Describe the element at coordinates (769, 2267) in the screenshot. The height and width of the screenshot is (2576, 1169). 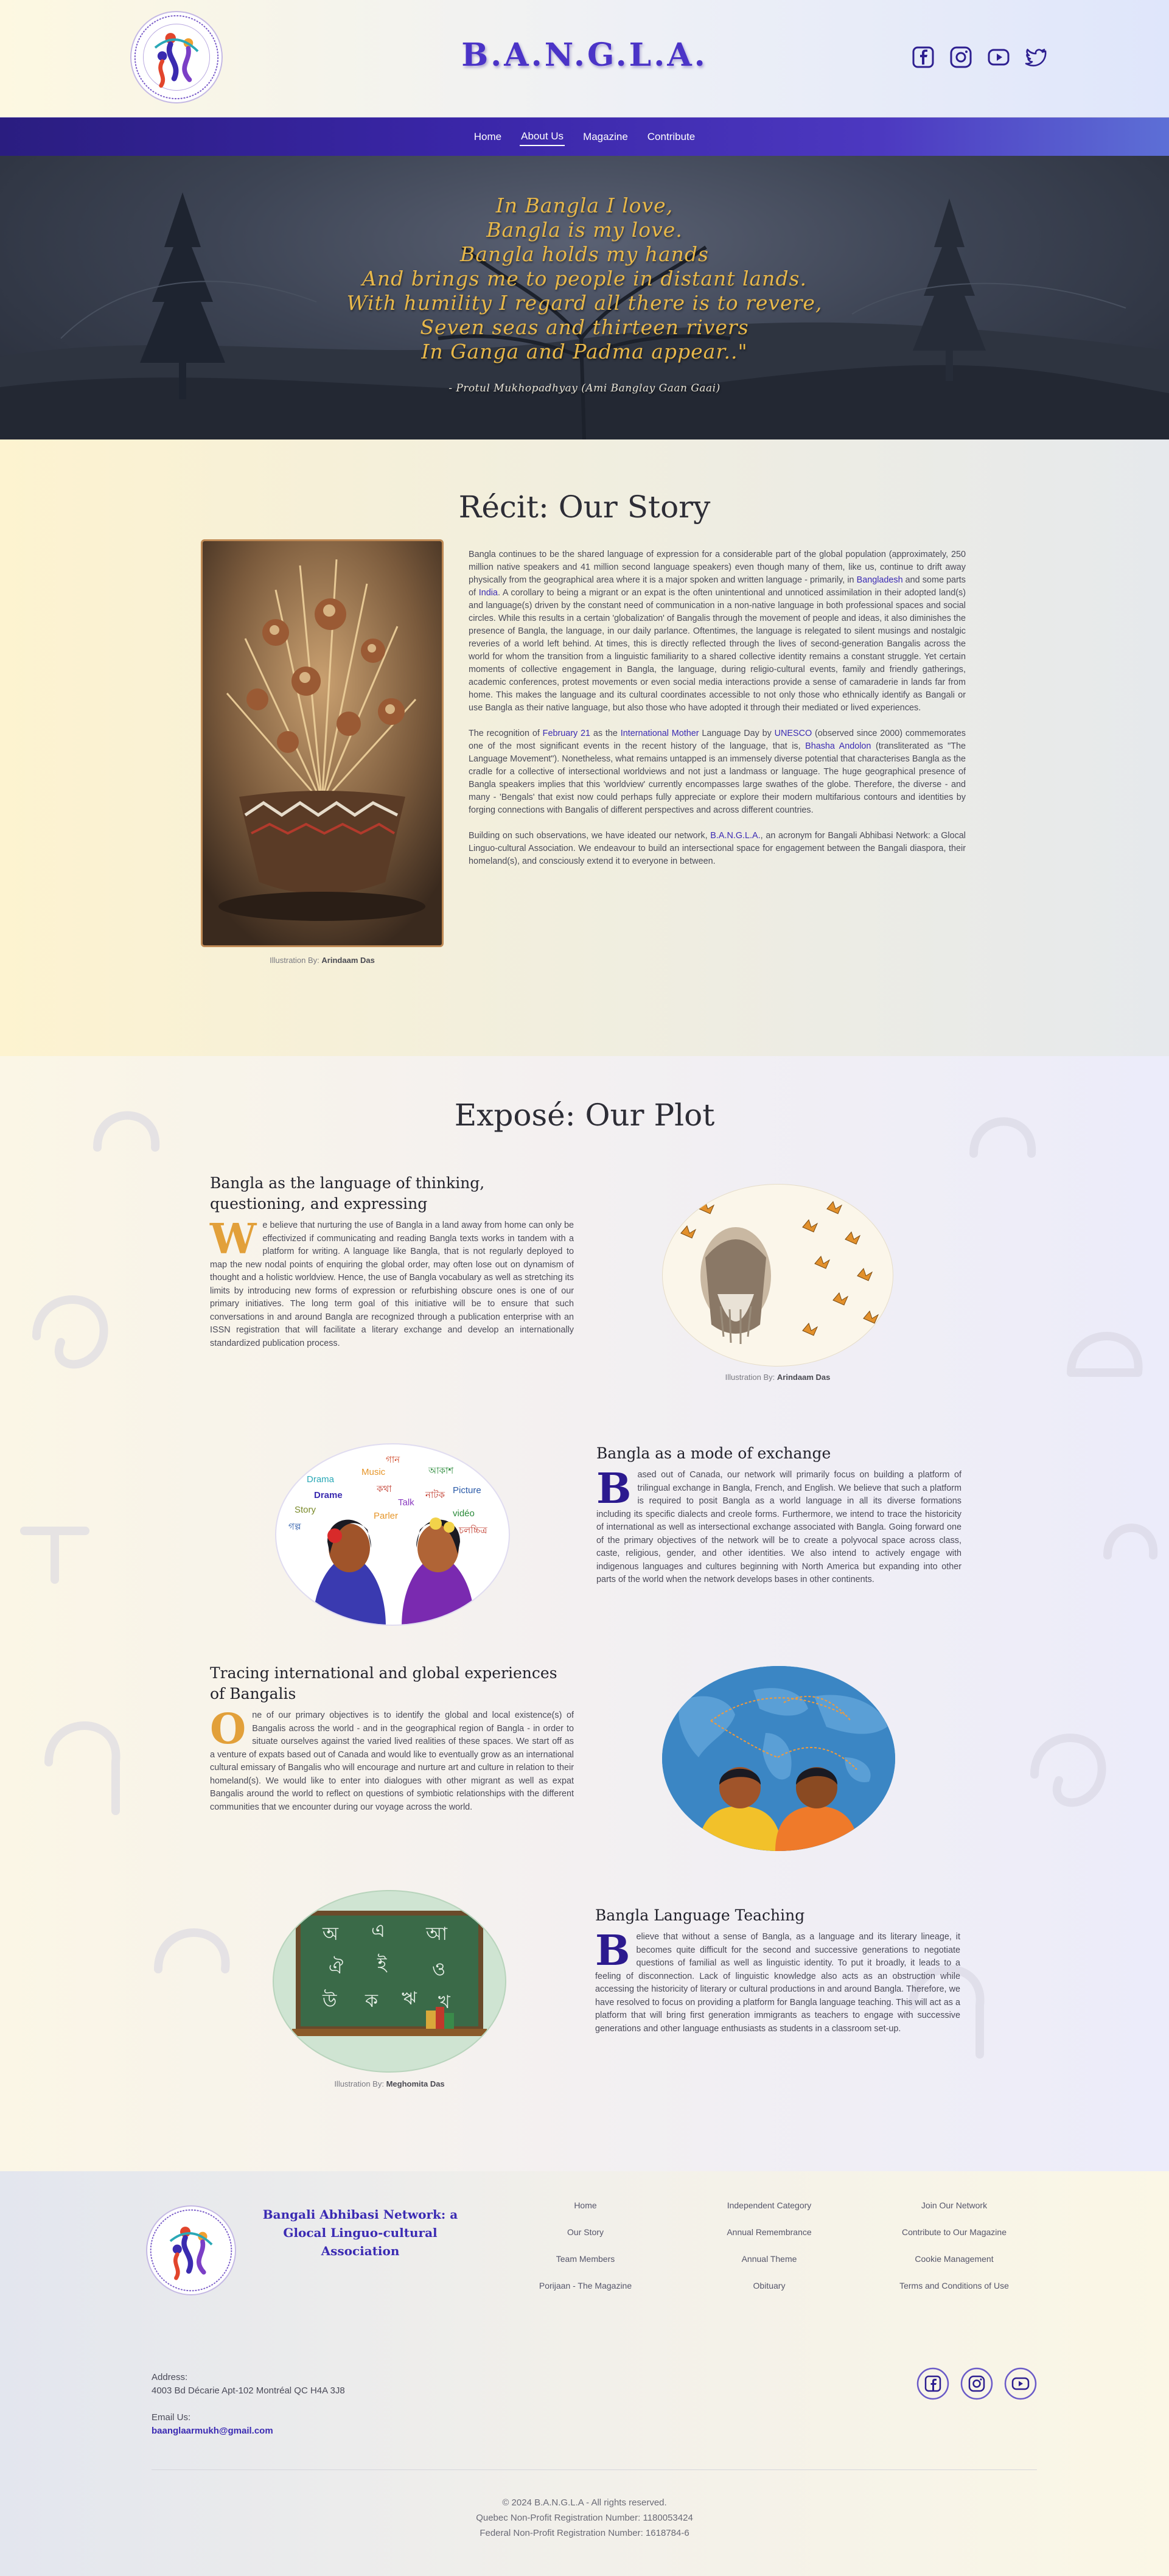
I see `footer-link-annual-theme: Annual Theme` at that location.